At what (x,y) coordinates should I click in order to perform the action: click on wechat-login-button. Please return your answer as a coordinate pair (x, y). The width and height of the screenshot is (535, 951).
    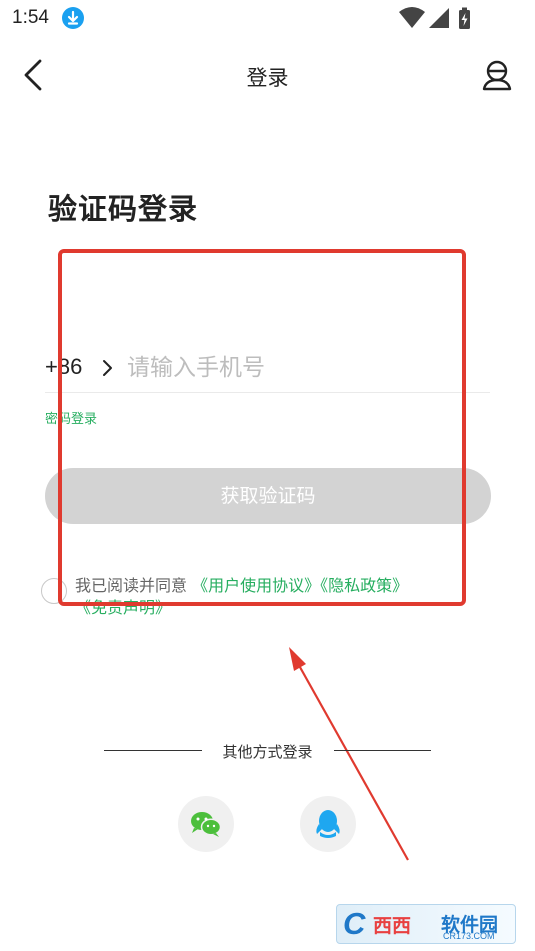
    Looking at the image, I should click on (206, 824).